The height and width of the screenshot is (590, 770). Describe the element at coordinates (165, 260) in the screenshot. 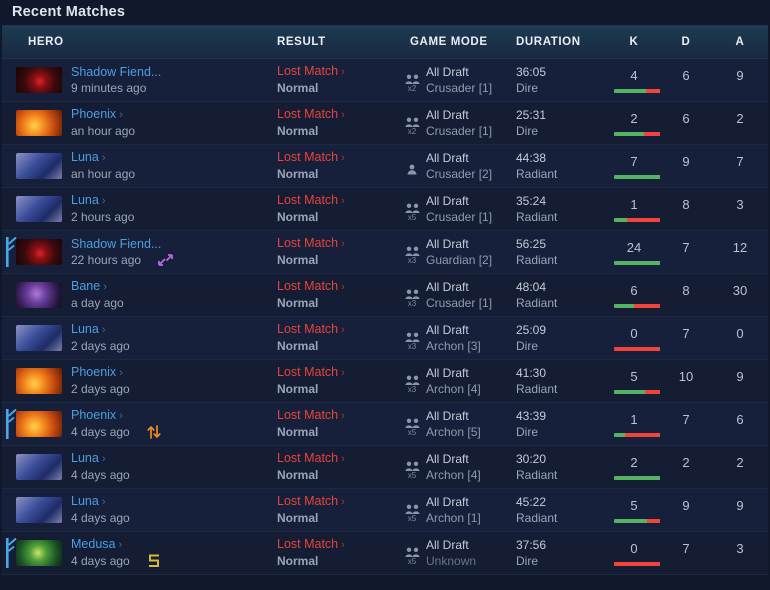

I see `double-arrow-icon` at that location.